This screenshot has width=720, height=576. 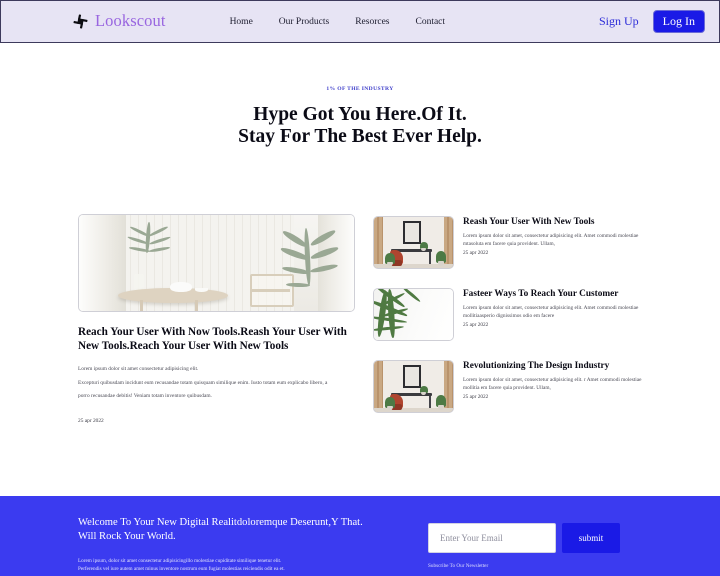 I want to click on main-nav: Home Our Products Resorces Contact, so click(x=337, y=22).